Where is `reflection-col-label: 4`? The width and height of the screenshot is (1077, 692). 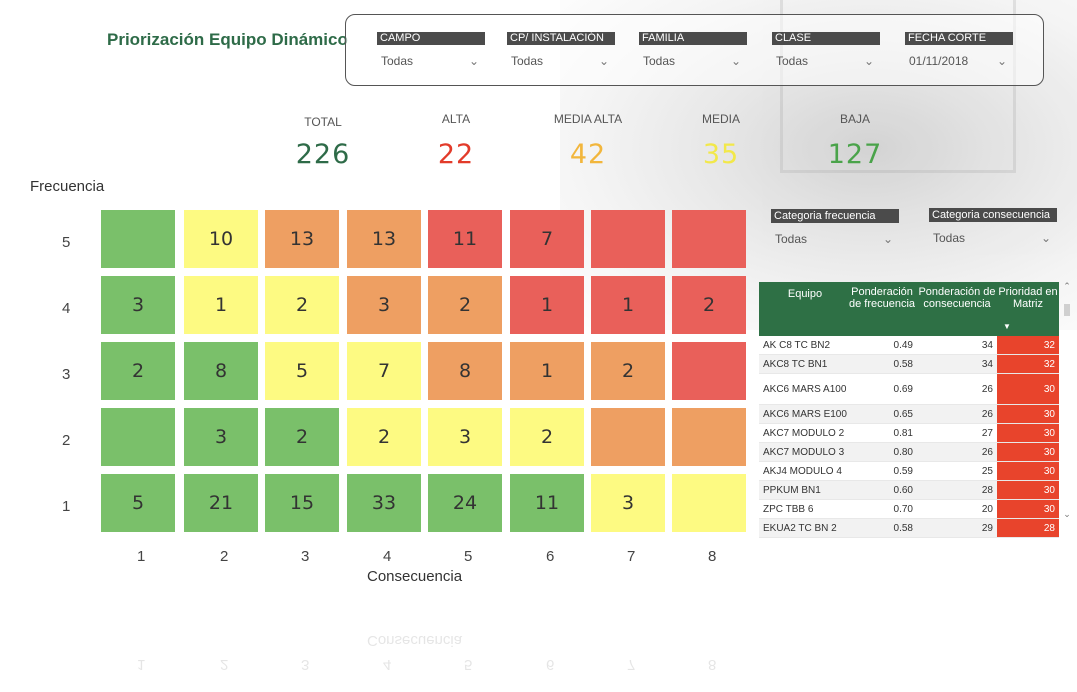 reflection-col-label: 4 is located at coordinates (387, 664).